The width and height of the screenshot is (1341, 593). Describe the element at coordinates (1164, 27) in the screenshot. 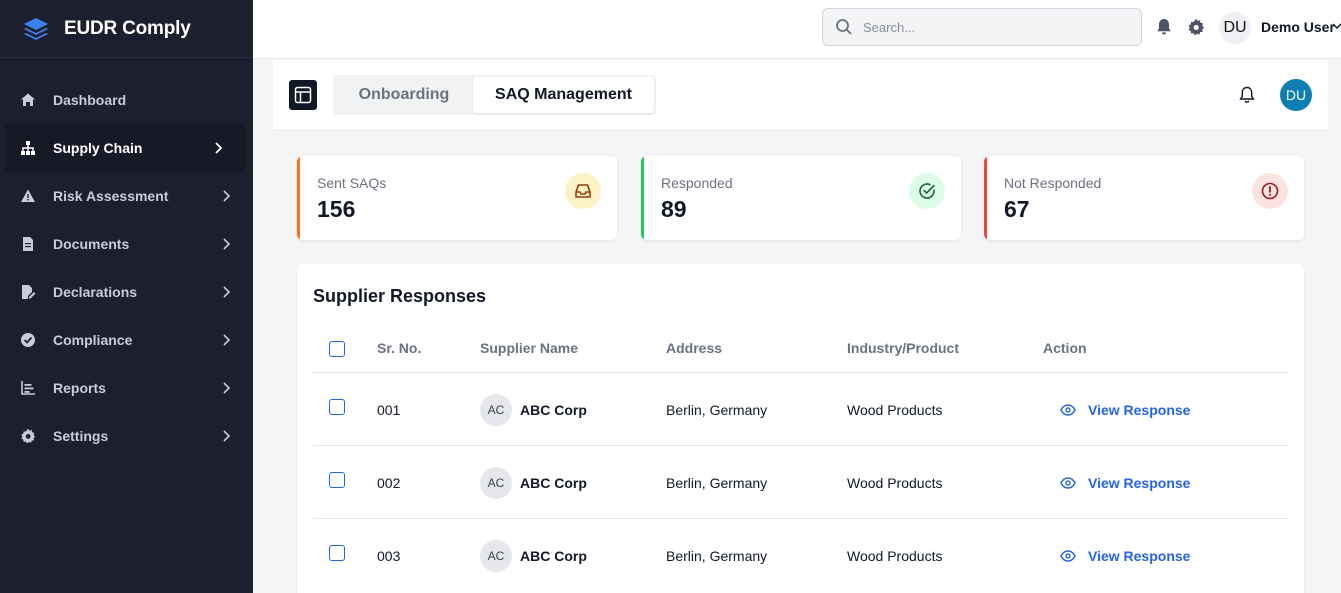

I see `notification-bell-icon` at that location.